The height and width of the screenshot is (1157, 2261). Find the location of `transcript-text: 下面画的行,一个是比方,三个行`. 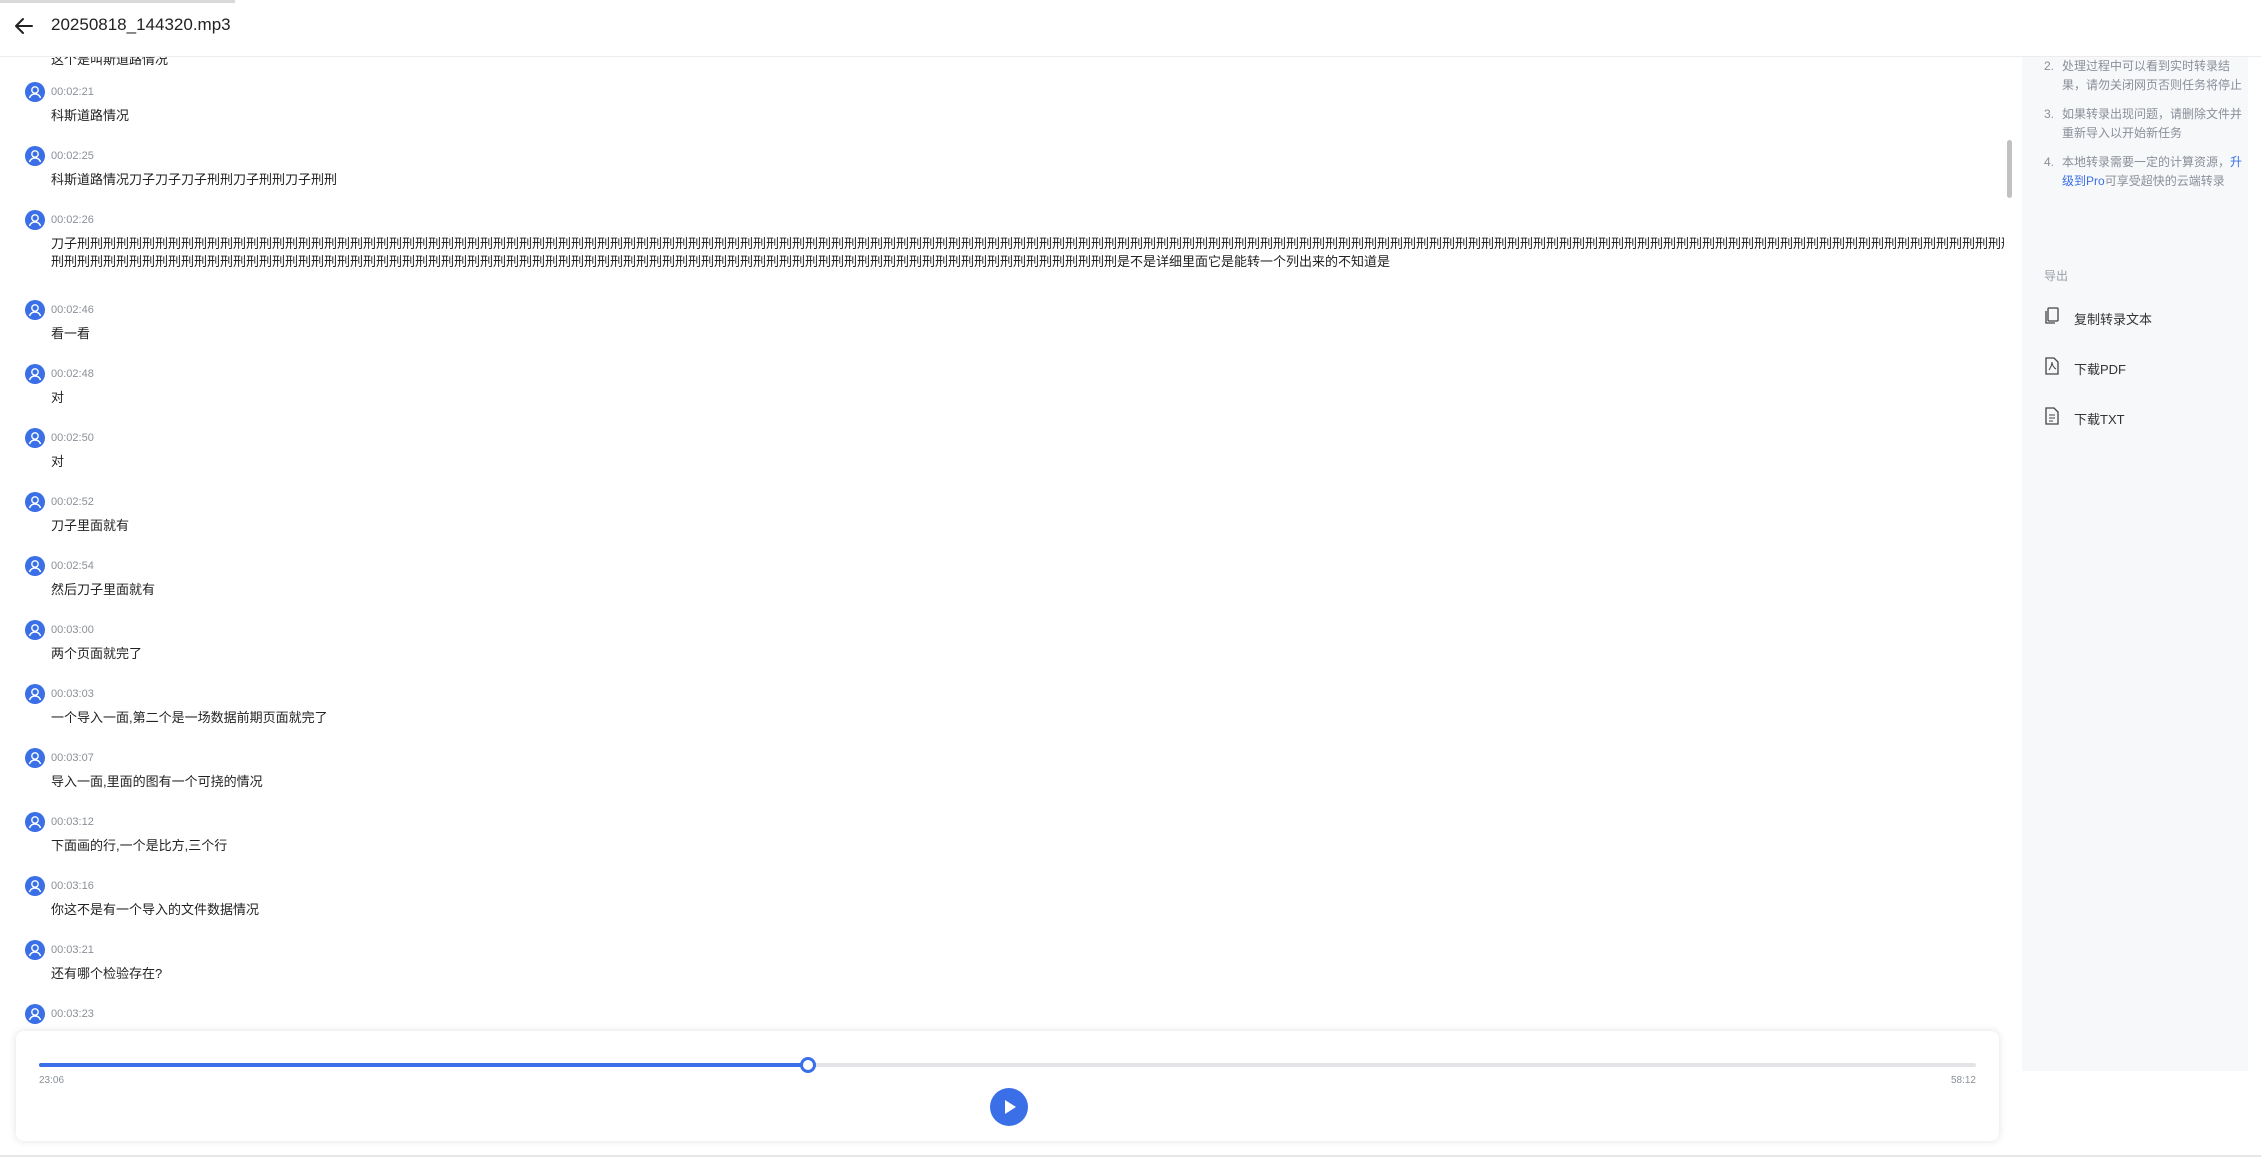

transcript-text: 下面画的行,一个是比方,三个行 is located at coordinates (139, 846).